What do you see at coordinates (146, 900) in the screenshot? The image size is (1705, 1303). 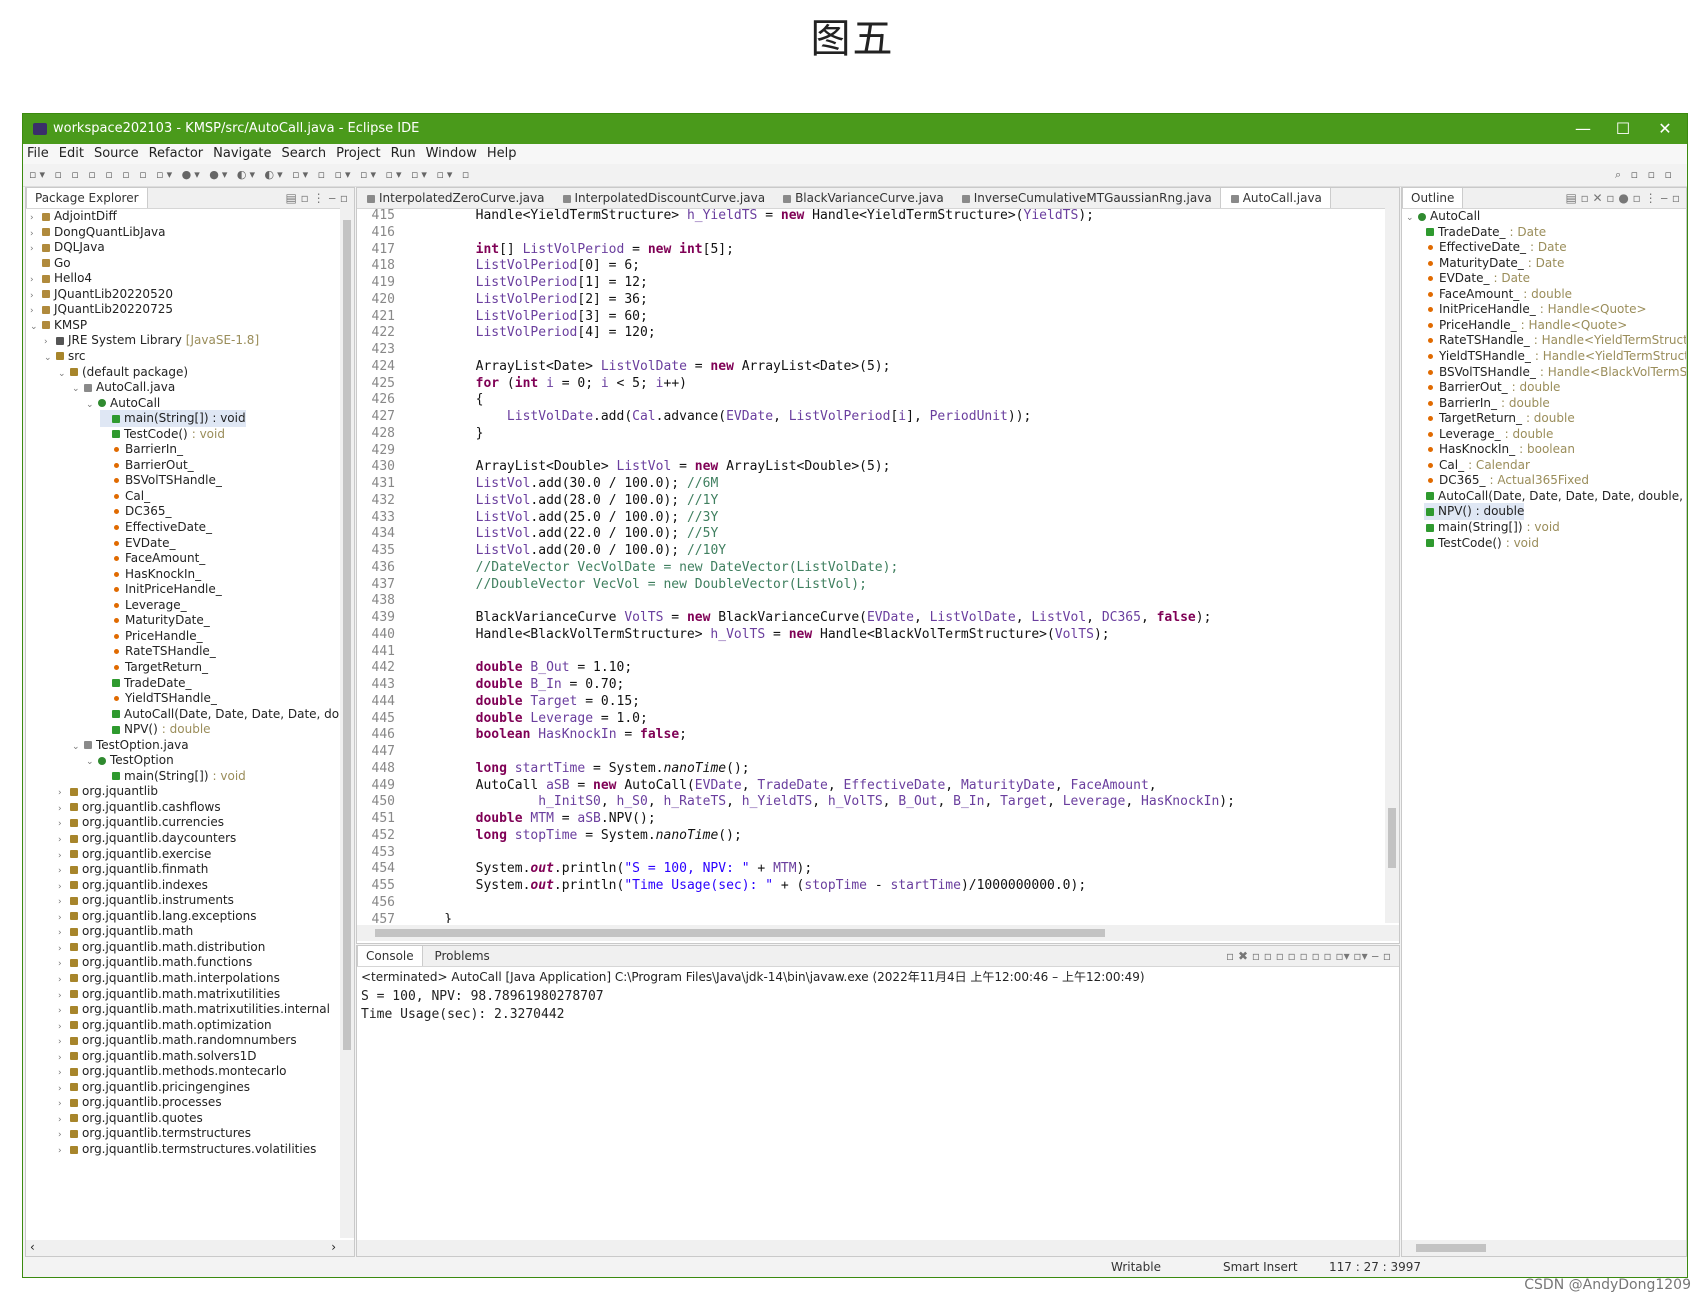 I see `tree-item: › org.jquantlib.instruments` at bounding box center [146, 900].